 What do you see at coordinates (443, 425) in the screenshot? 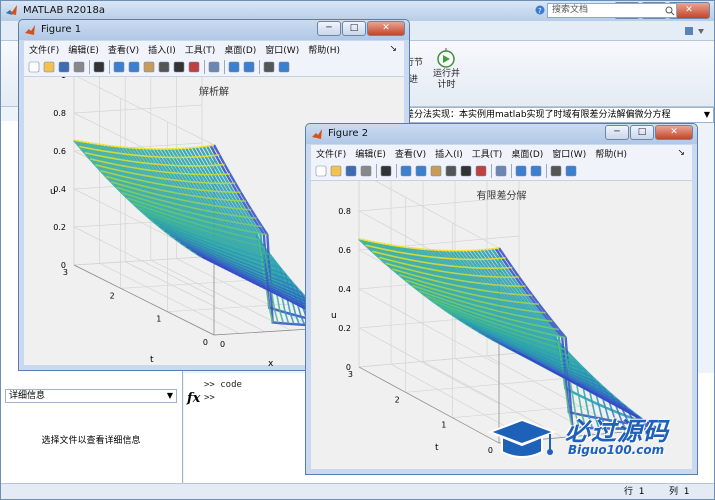
I see `t-tick-label: 1` at bounding box center [443, 425].